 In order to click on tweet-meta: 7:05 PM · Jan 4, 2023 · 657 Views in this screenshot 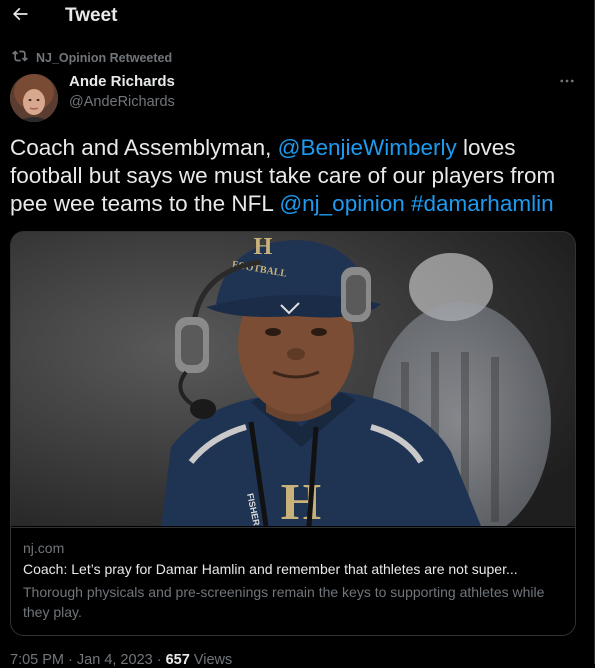, I will do `click(121, 660)`.